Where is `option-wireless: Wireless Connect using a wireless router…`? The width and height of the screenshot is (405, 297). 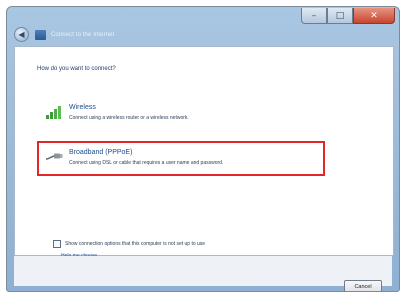 option-wireless: Wireless Connect using a wireless router… is located at coordinates (182, 114).